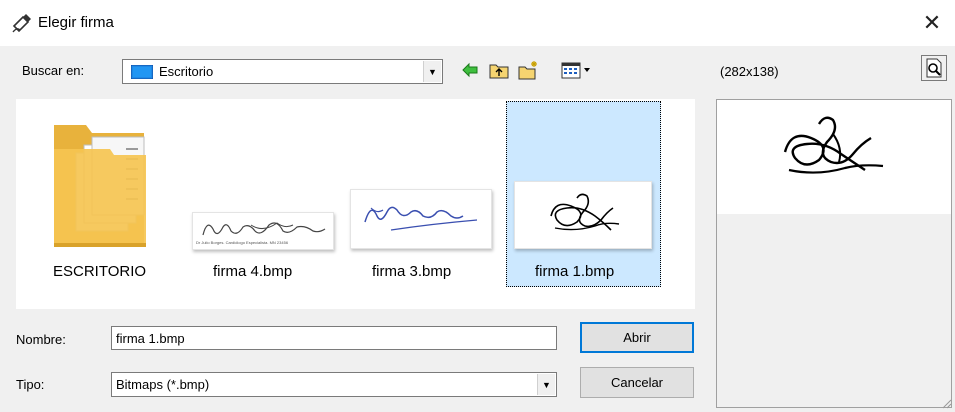 Image resolution: width=955 pixels, height=412 pixels. Describe the element at coordinates (282, 71) in the screenshot. I see `lookin-combo: Escritorio ▼` at that location.